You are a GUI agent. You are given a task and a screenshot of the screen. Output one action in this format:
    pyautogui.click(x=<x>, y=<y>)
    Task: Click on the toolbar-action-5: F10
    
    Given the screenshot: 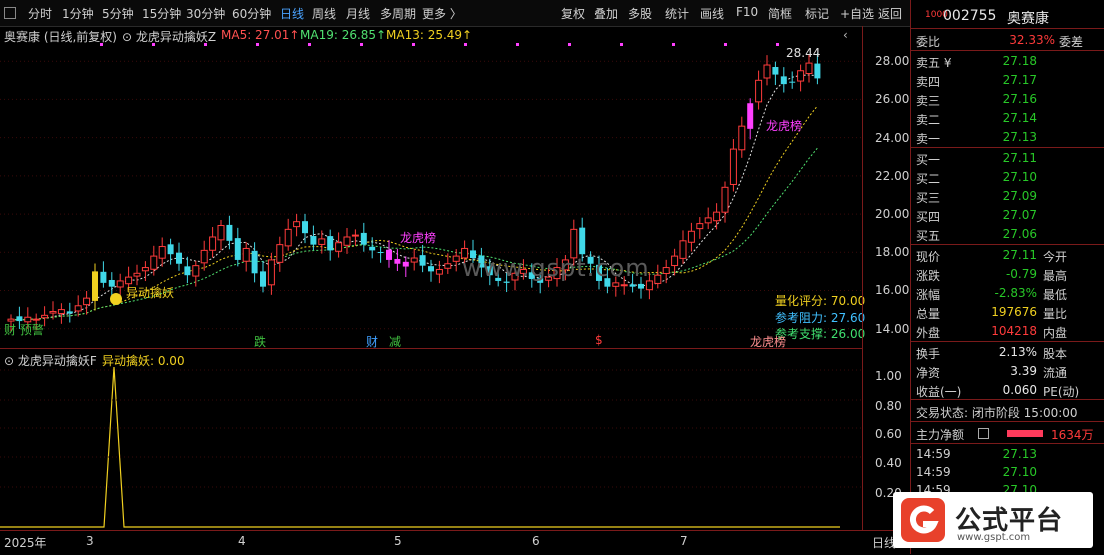 What is the action you would take?
    pyautogui.click(x=747, y=12)
    